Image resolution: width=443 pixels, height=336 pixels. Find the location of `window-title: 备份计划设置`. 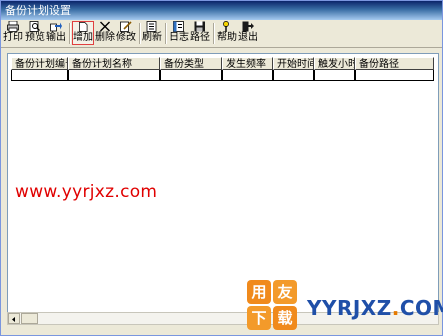

window-title: 备份计划设置 is located at coordinates (38, 10).